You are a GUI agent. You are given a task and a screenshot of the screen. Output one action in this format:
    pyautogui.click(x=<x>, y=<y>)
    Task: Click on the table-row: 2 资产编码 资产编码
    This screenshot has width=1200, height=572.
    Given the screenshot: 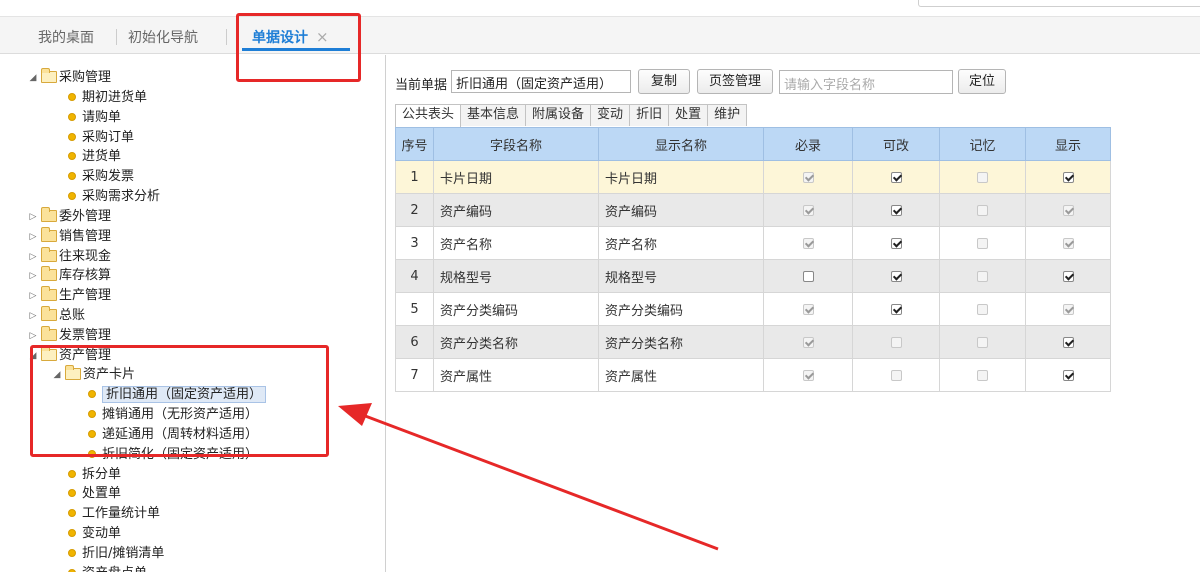 What is the action you would take?
    pyautogui.click(x=753, y=210)
    